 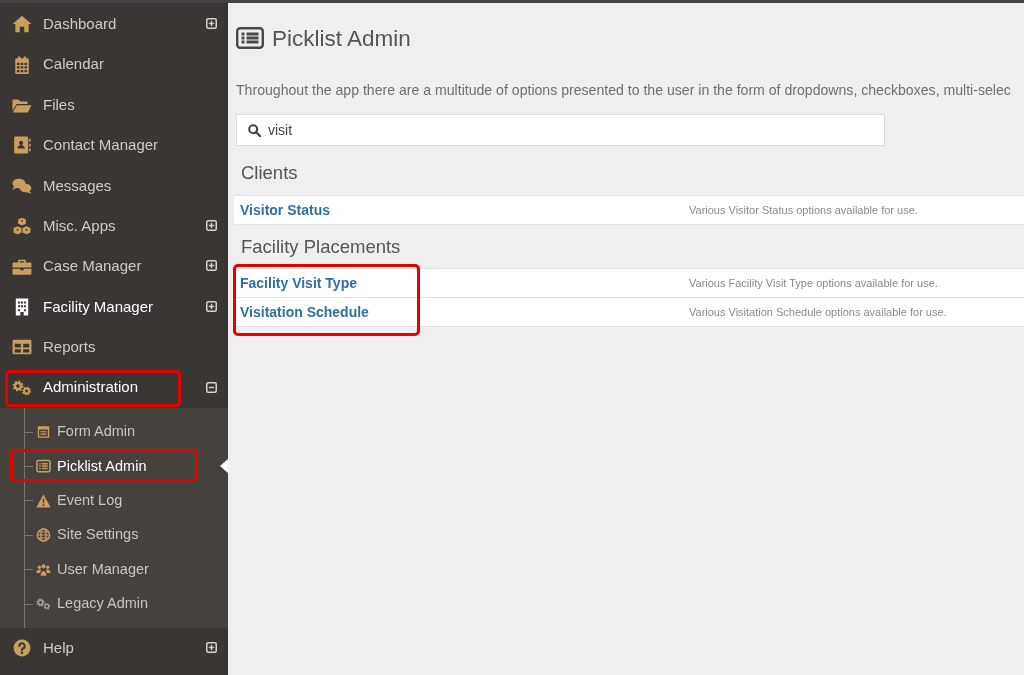 I want to click on table-icon, so click(x=22, y=347).